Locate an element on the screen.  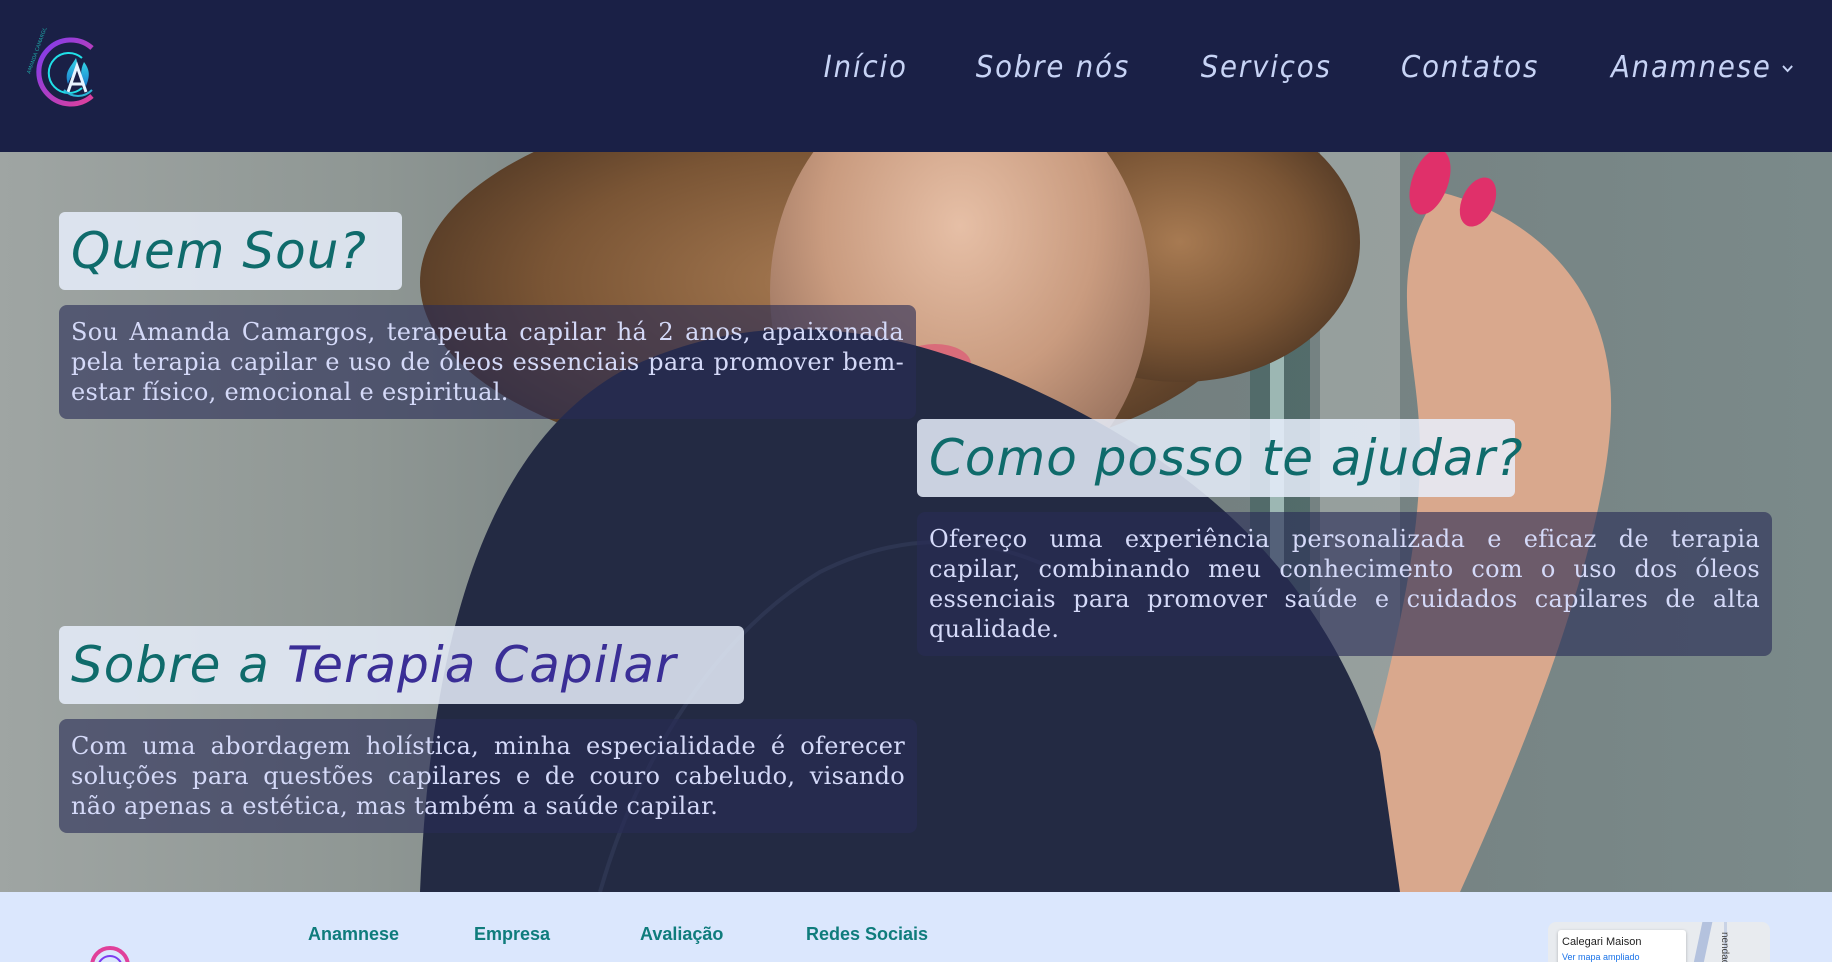
map-road is located at coordinates (1701, 942).